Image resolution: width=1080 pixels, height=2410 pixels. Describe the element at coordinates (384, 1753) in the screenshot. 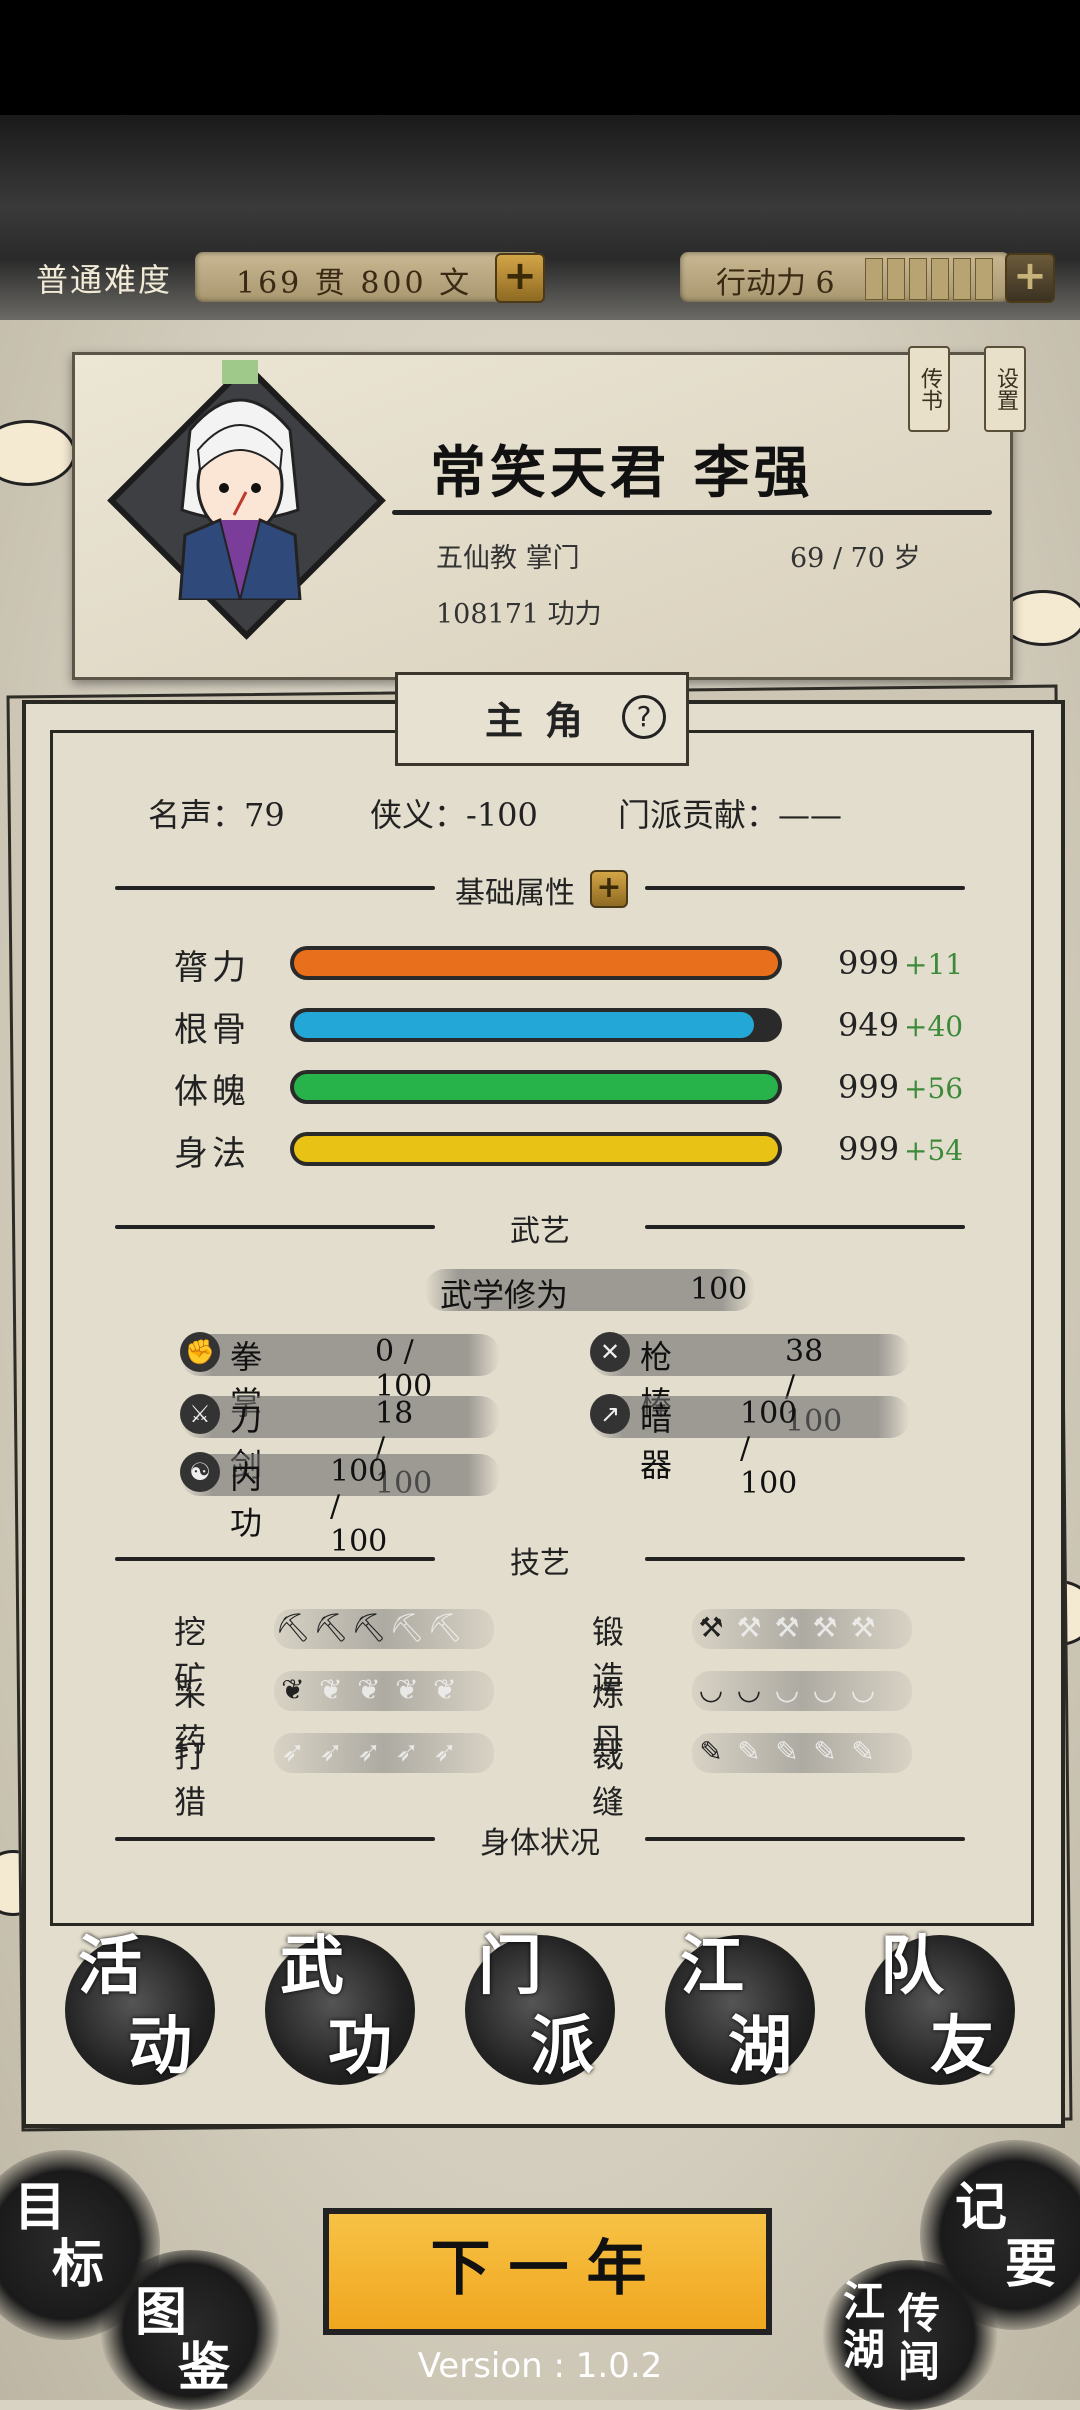

I see `craft-level-strip: ➶ ➶ ➶ ➶ ➶` at that location.